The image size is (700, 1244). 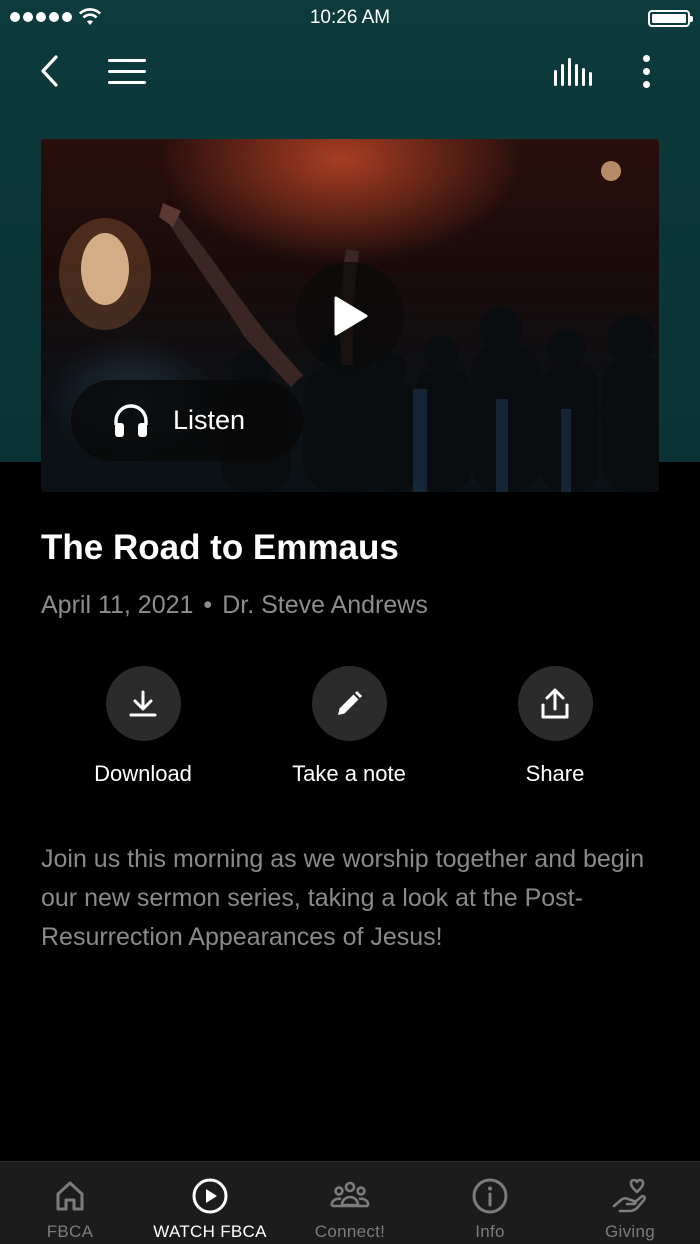 I want to click on take-note-label: Take a note, so click(x=349, y=773).